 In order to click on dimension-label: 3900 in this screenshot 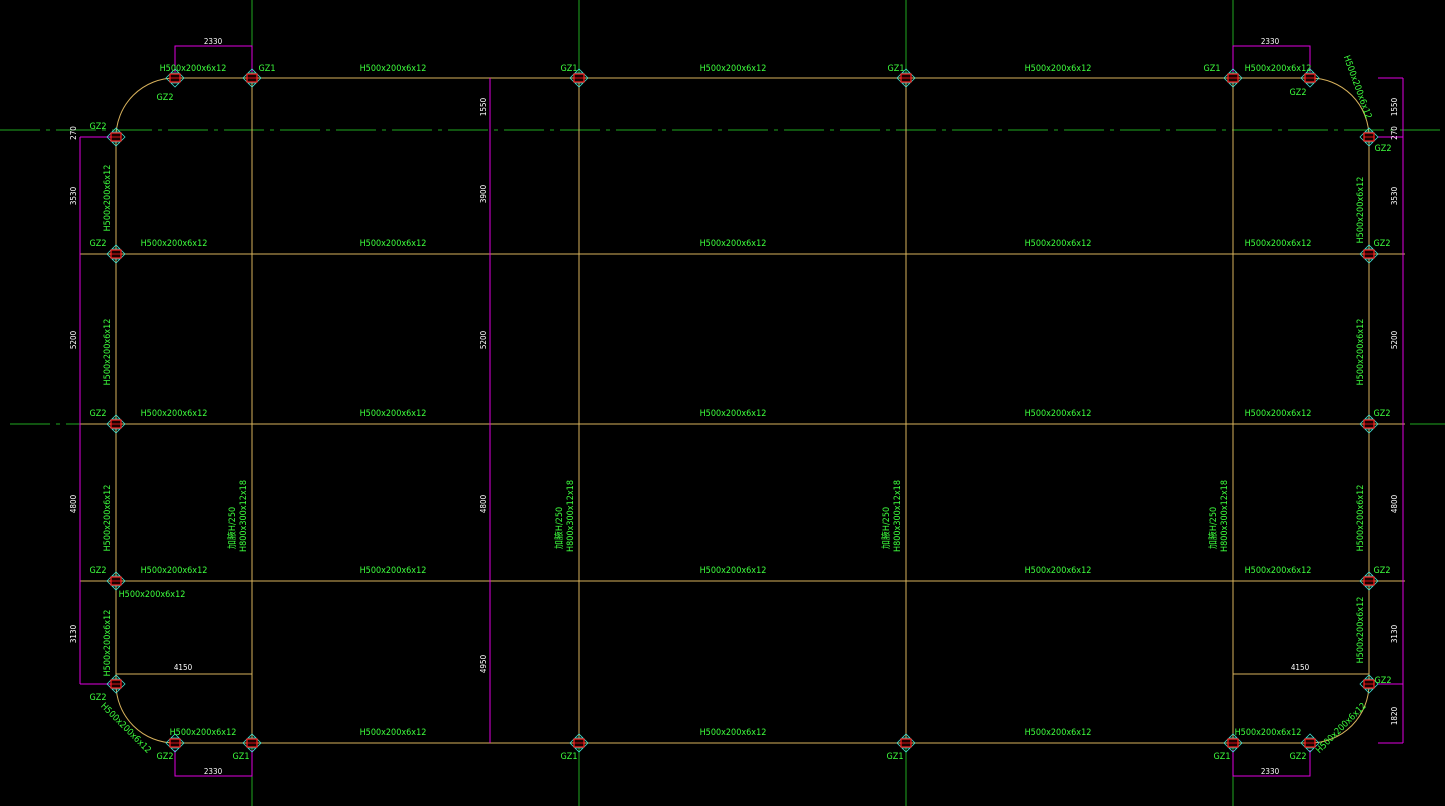, I will do `click(483, 193)`.